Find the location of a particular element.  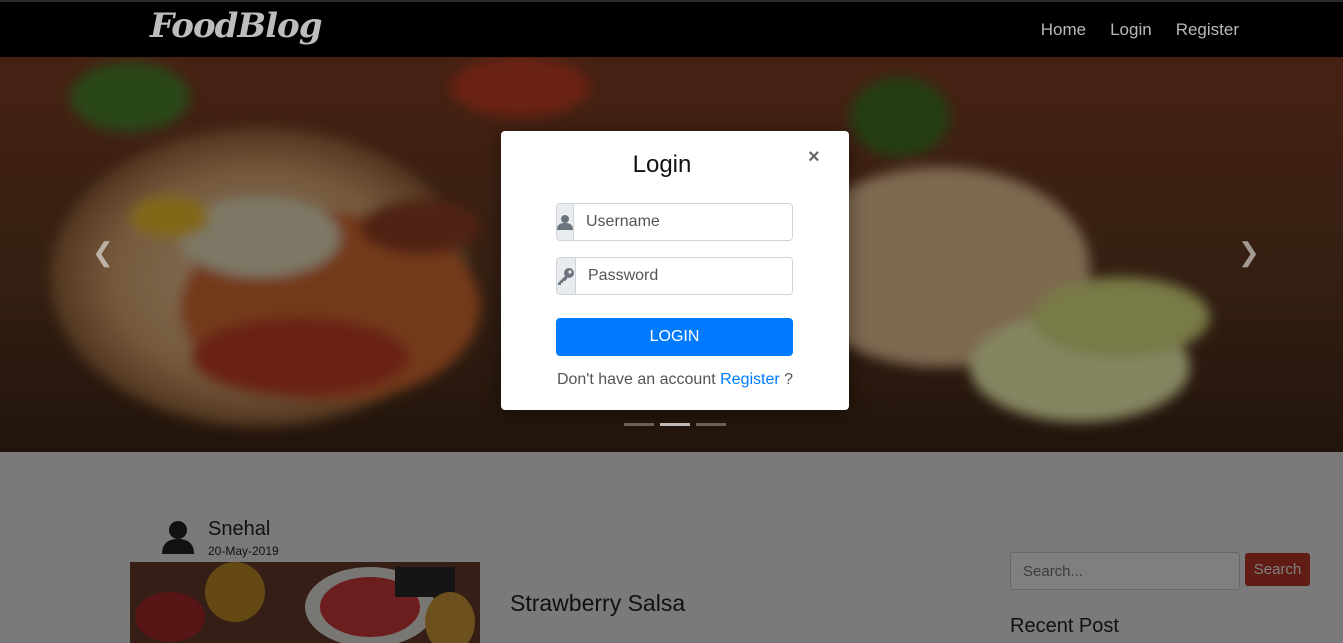

user-icon is located at coordinates (565, 222).